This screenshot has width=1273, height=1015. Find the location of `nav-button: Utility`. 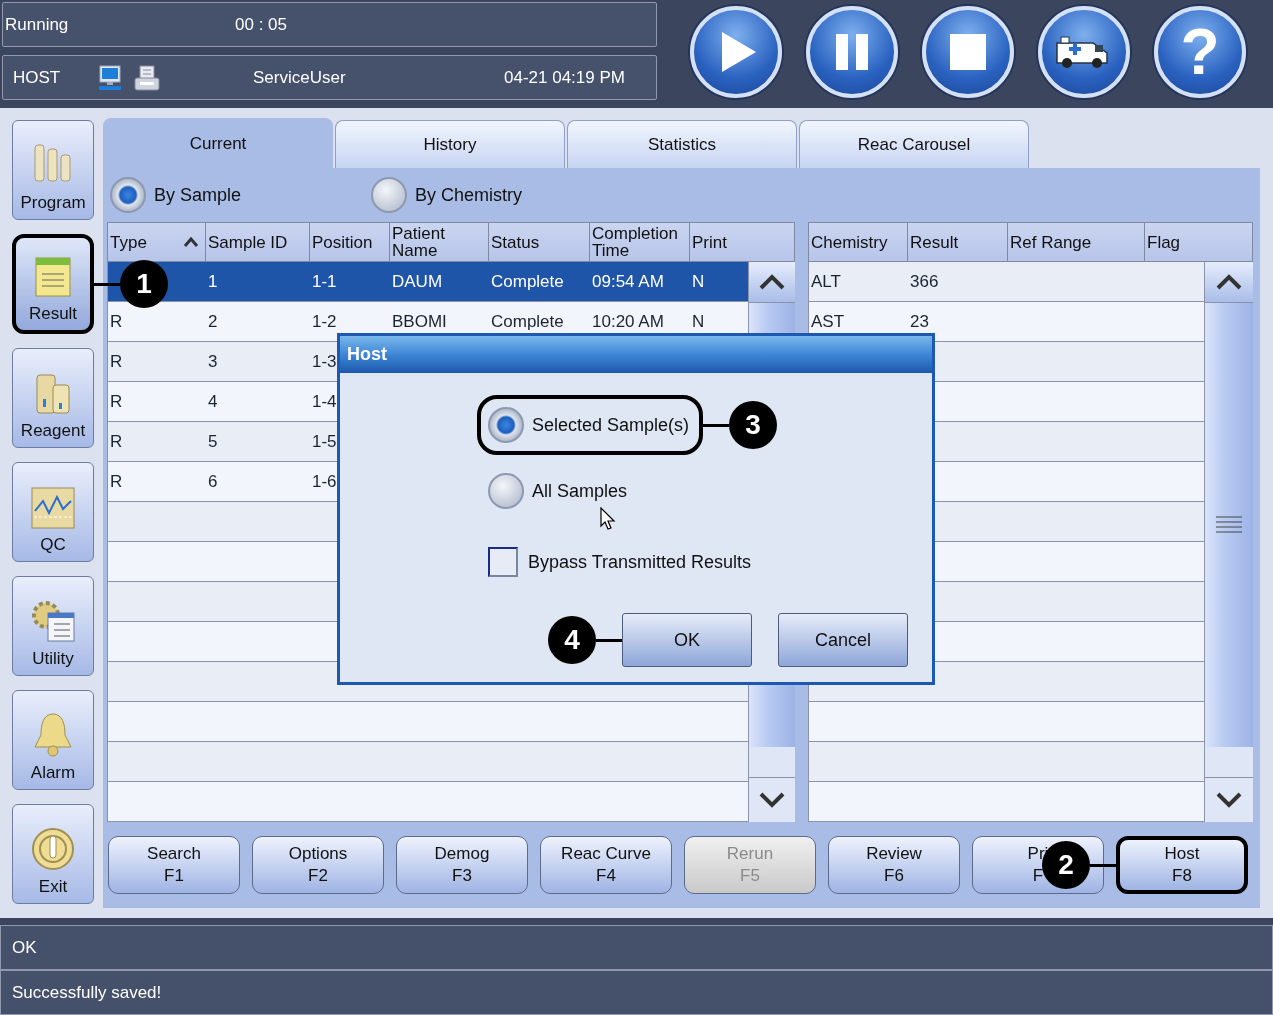

nav-button: Utility is located at coordinates (53, 626).